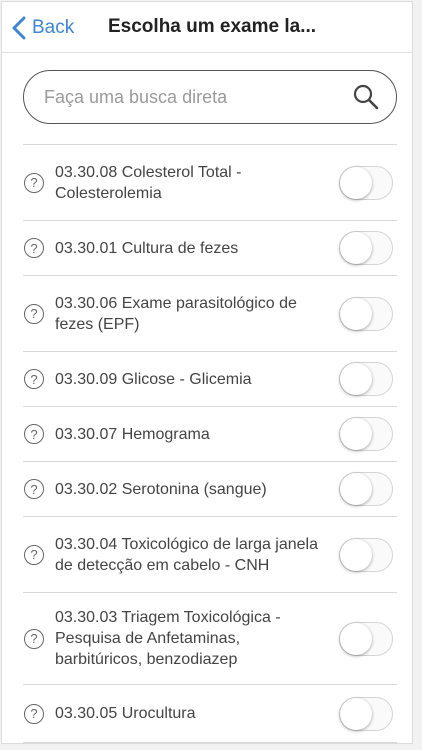 This screenshot has width=422, height=750. What do you see at coordinates (210, 714) in the screenshot?
I see `list-item: ? 03.30.05 Urocultura` at bounding box center [210, 714].